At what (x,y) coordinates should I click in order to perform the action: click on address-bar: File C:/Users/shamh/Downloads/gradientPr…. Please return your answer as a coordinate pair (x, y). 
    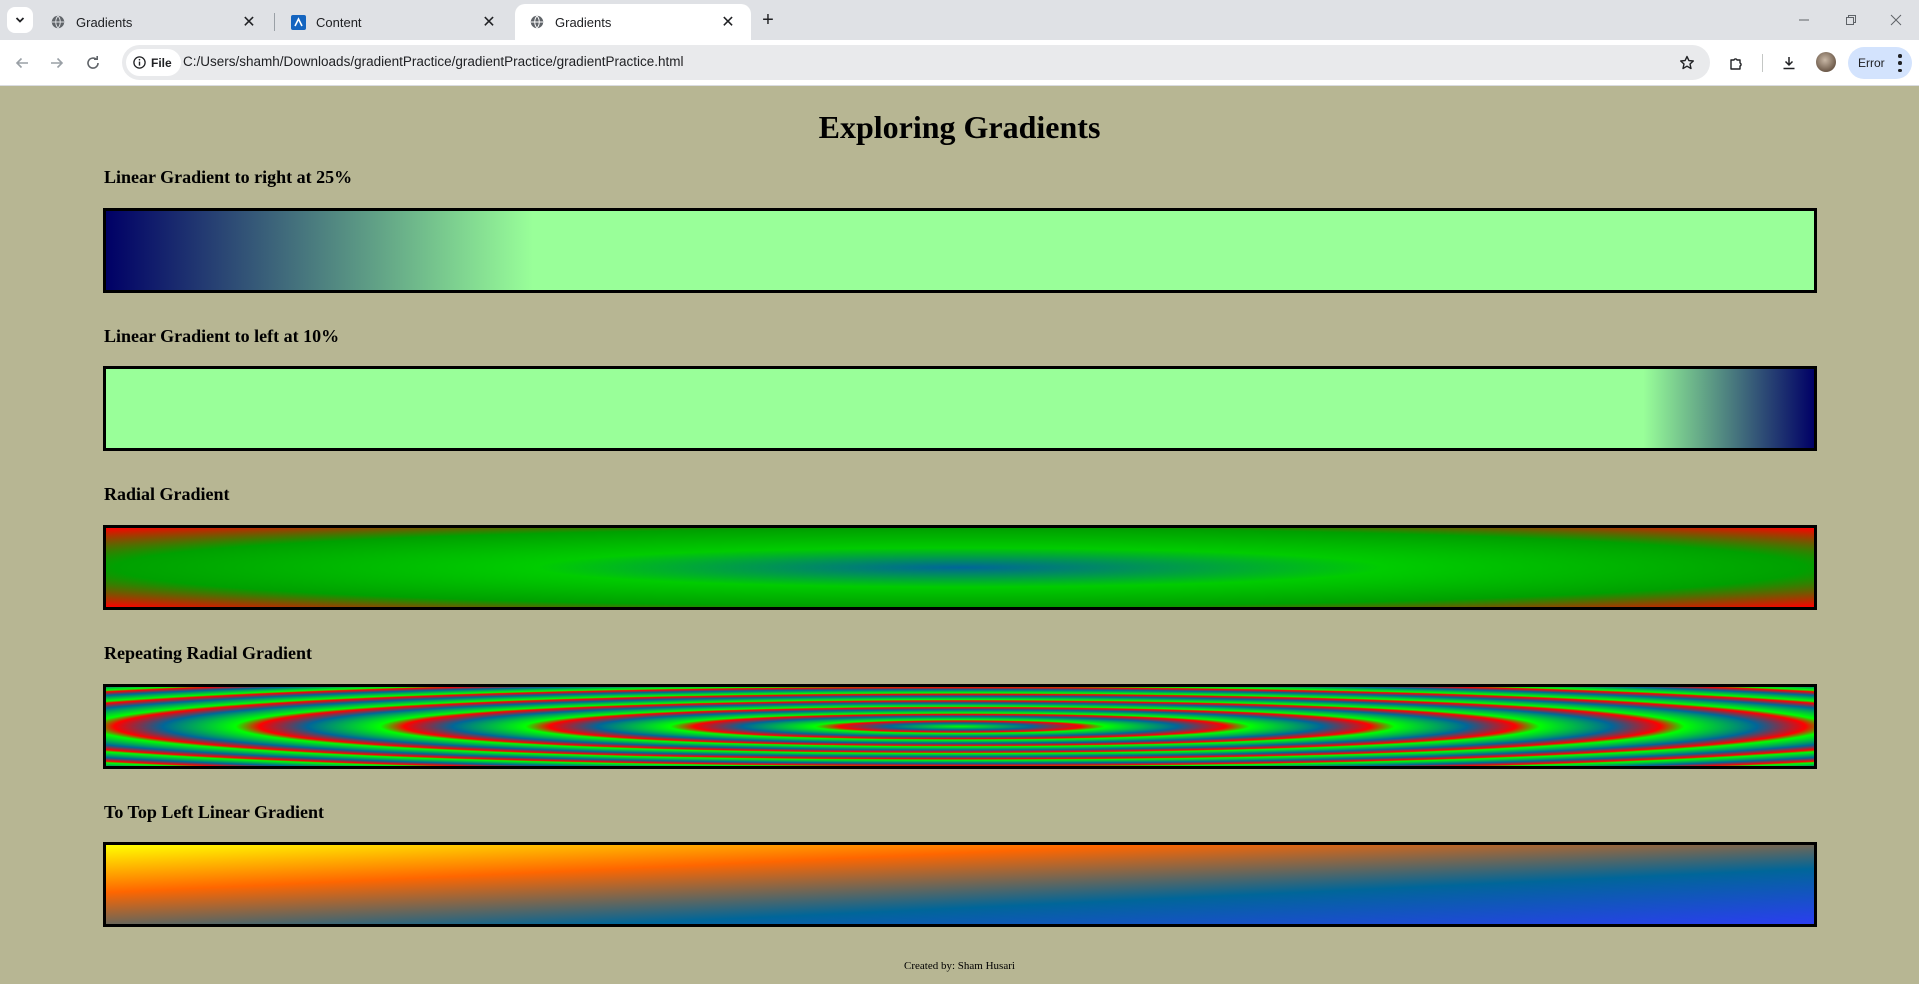
    Looking at the image, I should click on (916, 62).